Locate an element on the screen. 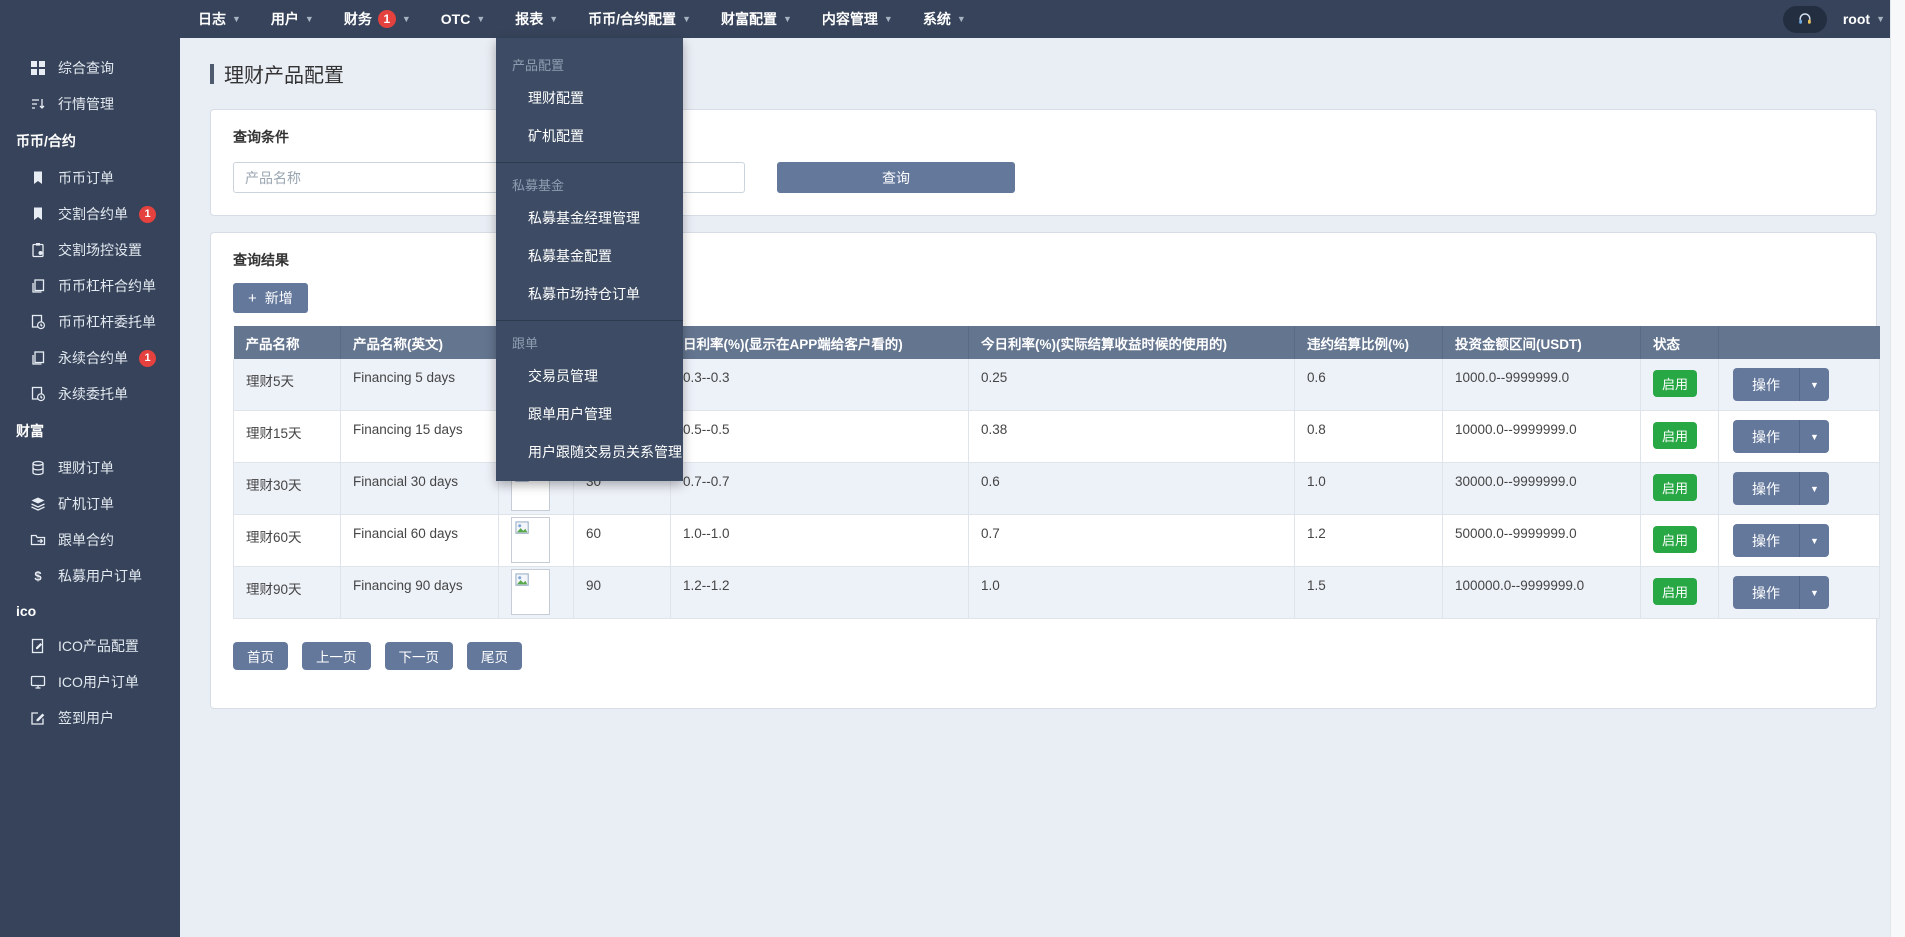  dropdown-menu-item-矿机配置: 矿机配置 is located at coordinates (589, 136).